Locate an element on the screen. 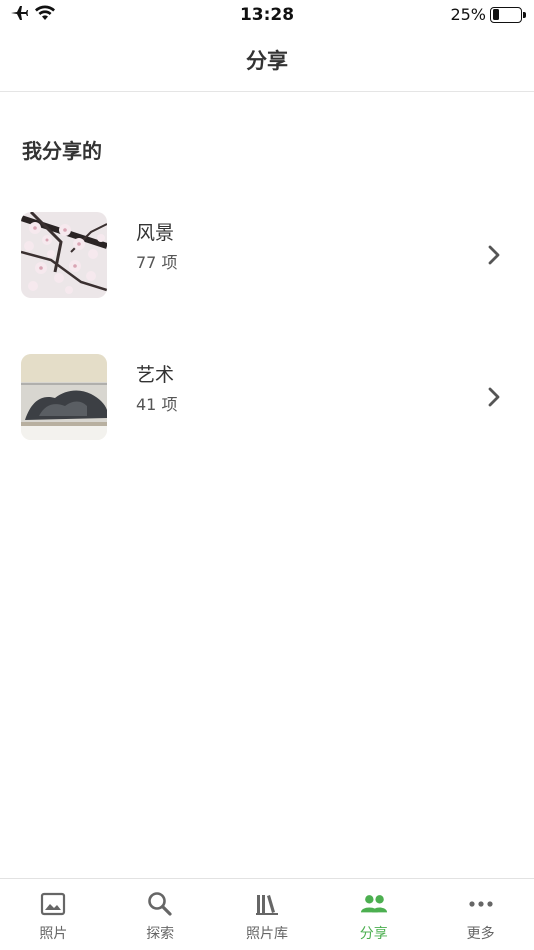 This screenshot has height=950, width=534. tab-bar: 照片 探索 照片库 分享 更多 is located at coordinates (267, 914).